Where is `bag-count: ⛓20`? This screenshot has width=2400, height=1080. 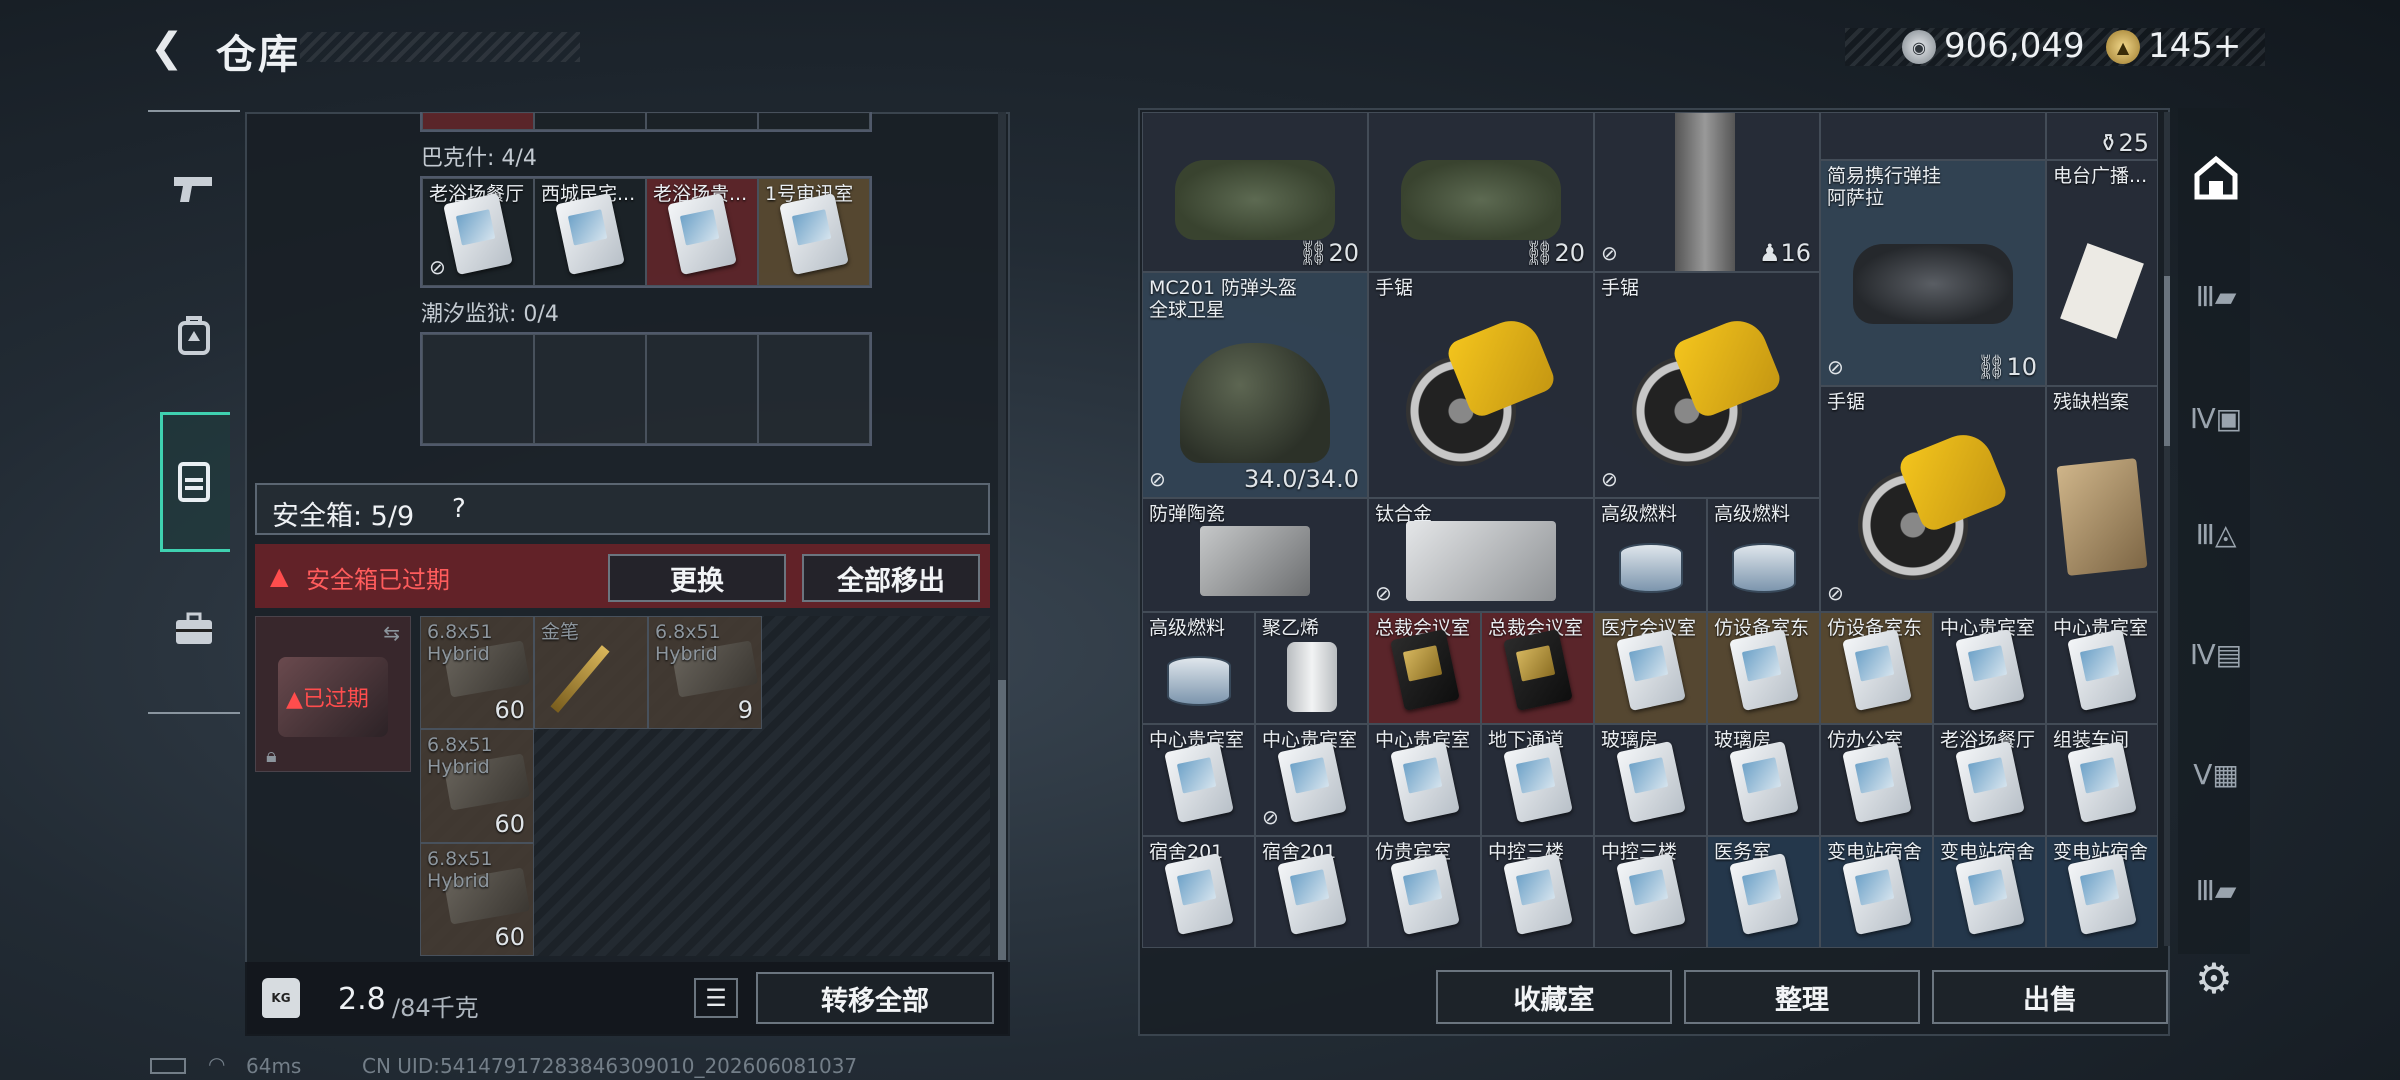 bag-count: ⛓20 is located at coordinates (1554, 253).